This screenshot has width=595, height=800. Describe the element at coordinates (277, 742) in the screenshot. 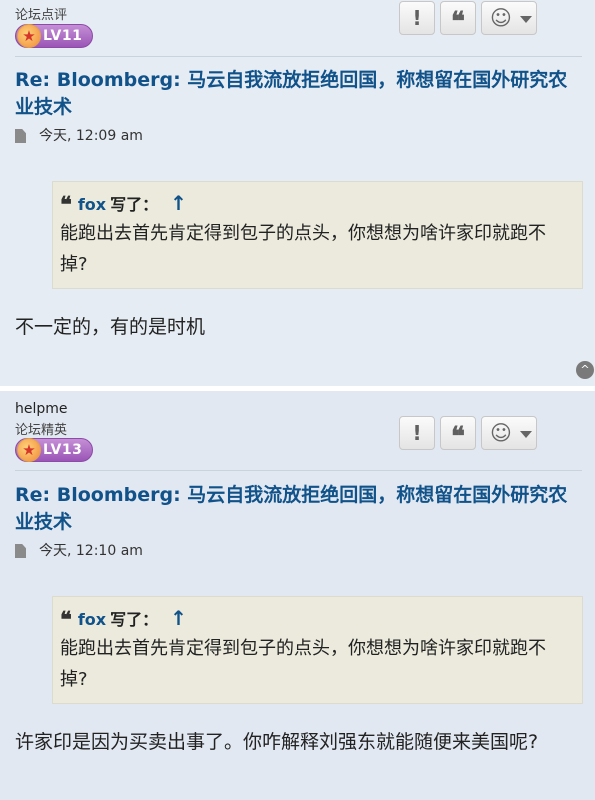

I see `post-content: 许家印是因为买卖出事了。你咋解释刘强东就能随便来美国呢?` at that location.